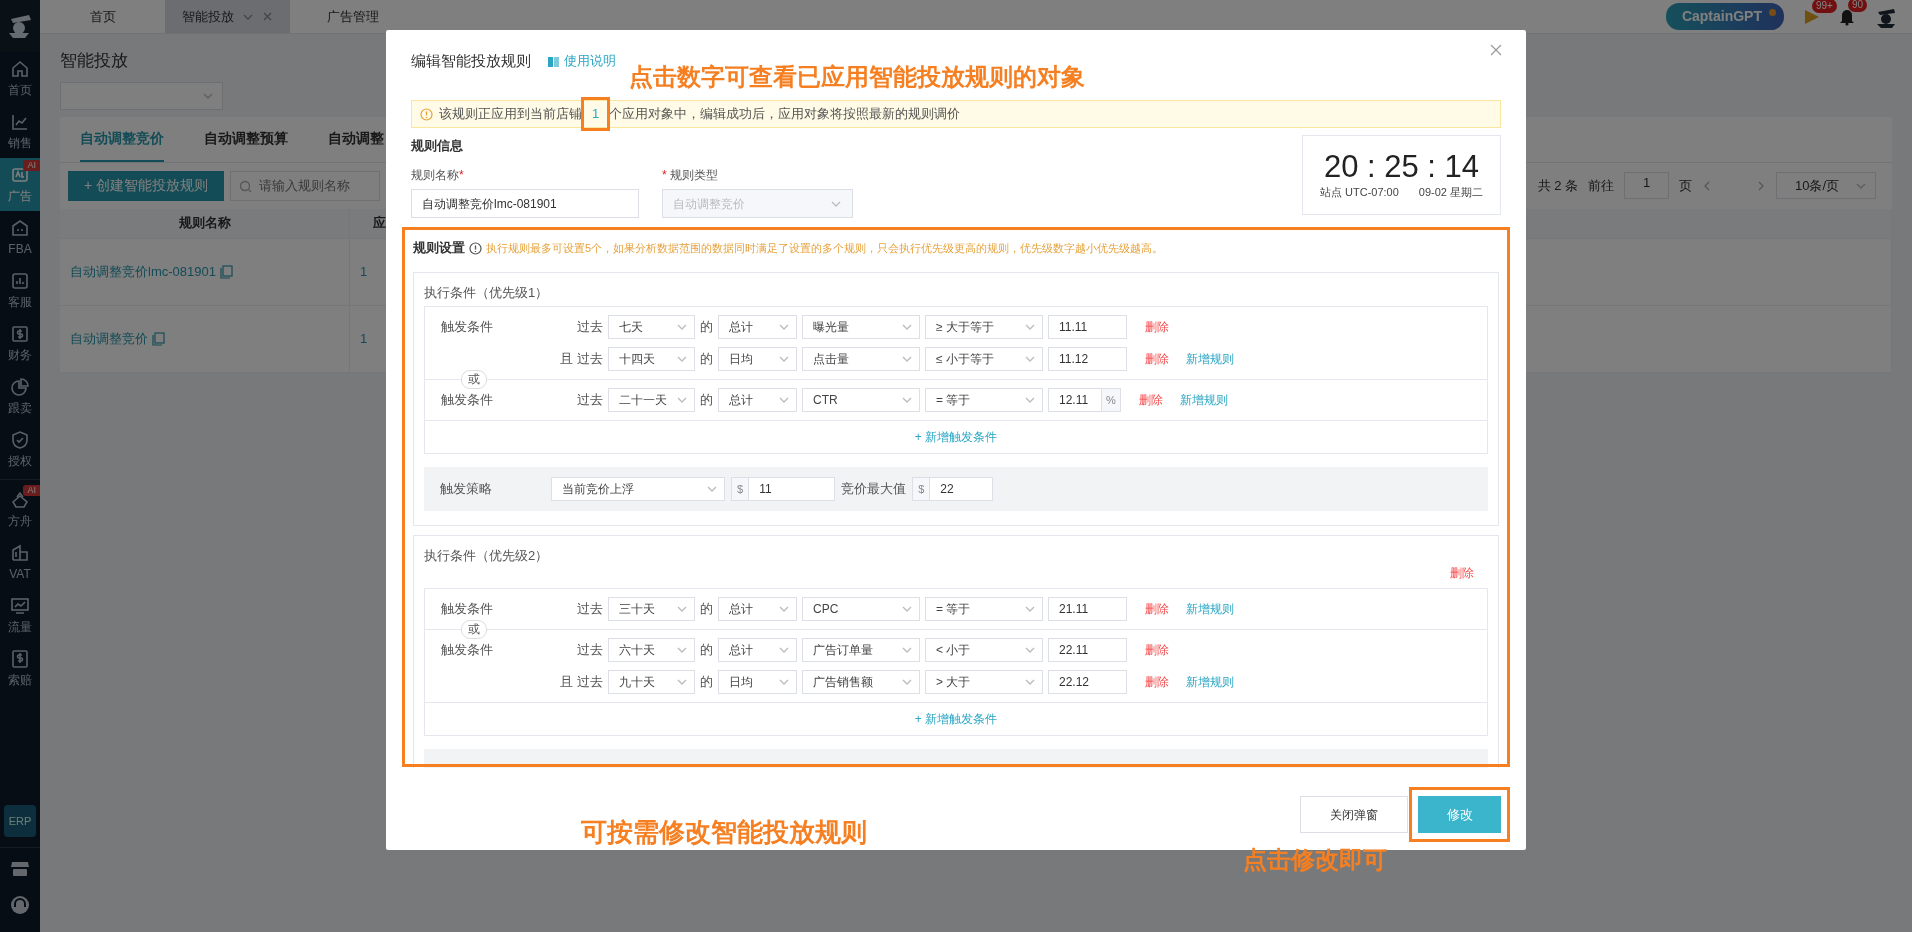  What do you see at coordinates (861, 359) in the screenshot?
I see `metric-select: 点击量` at bounding box center [861, 359].